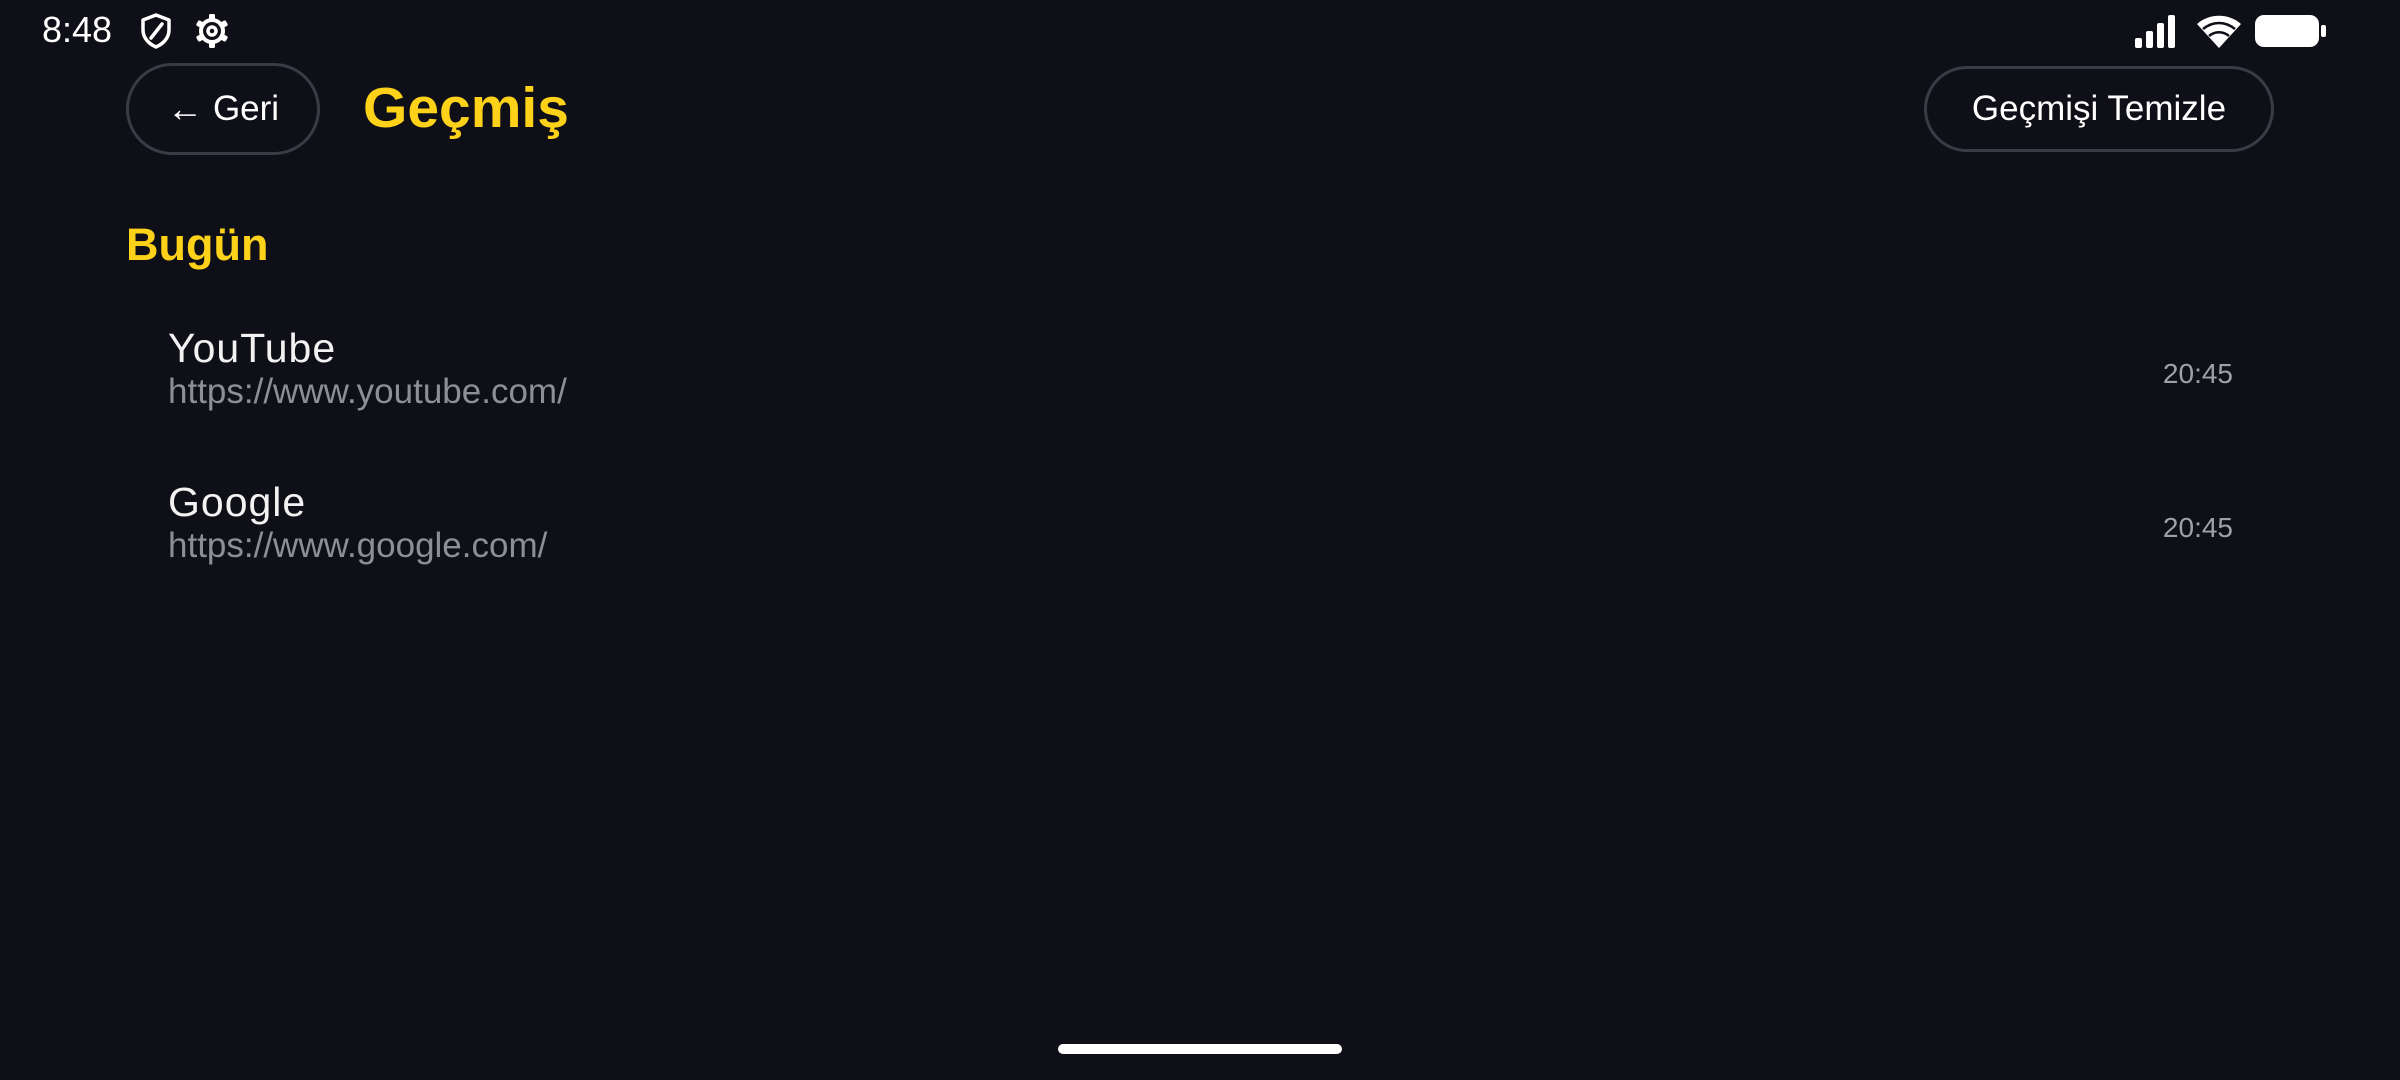  I want to click on status-time: 8:48, so click(77, 29).